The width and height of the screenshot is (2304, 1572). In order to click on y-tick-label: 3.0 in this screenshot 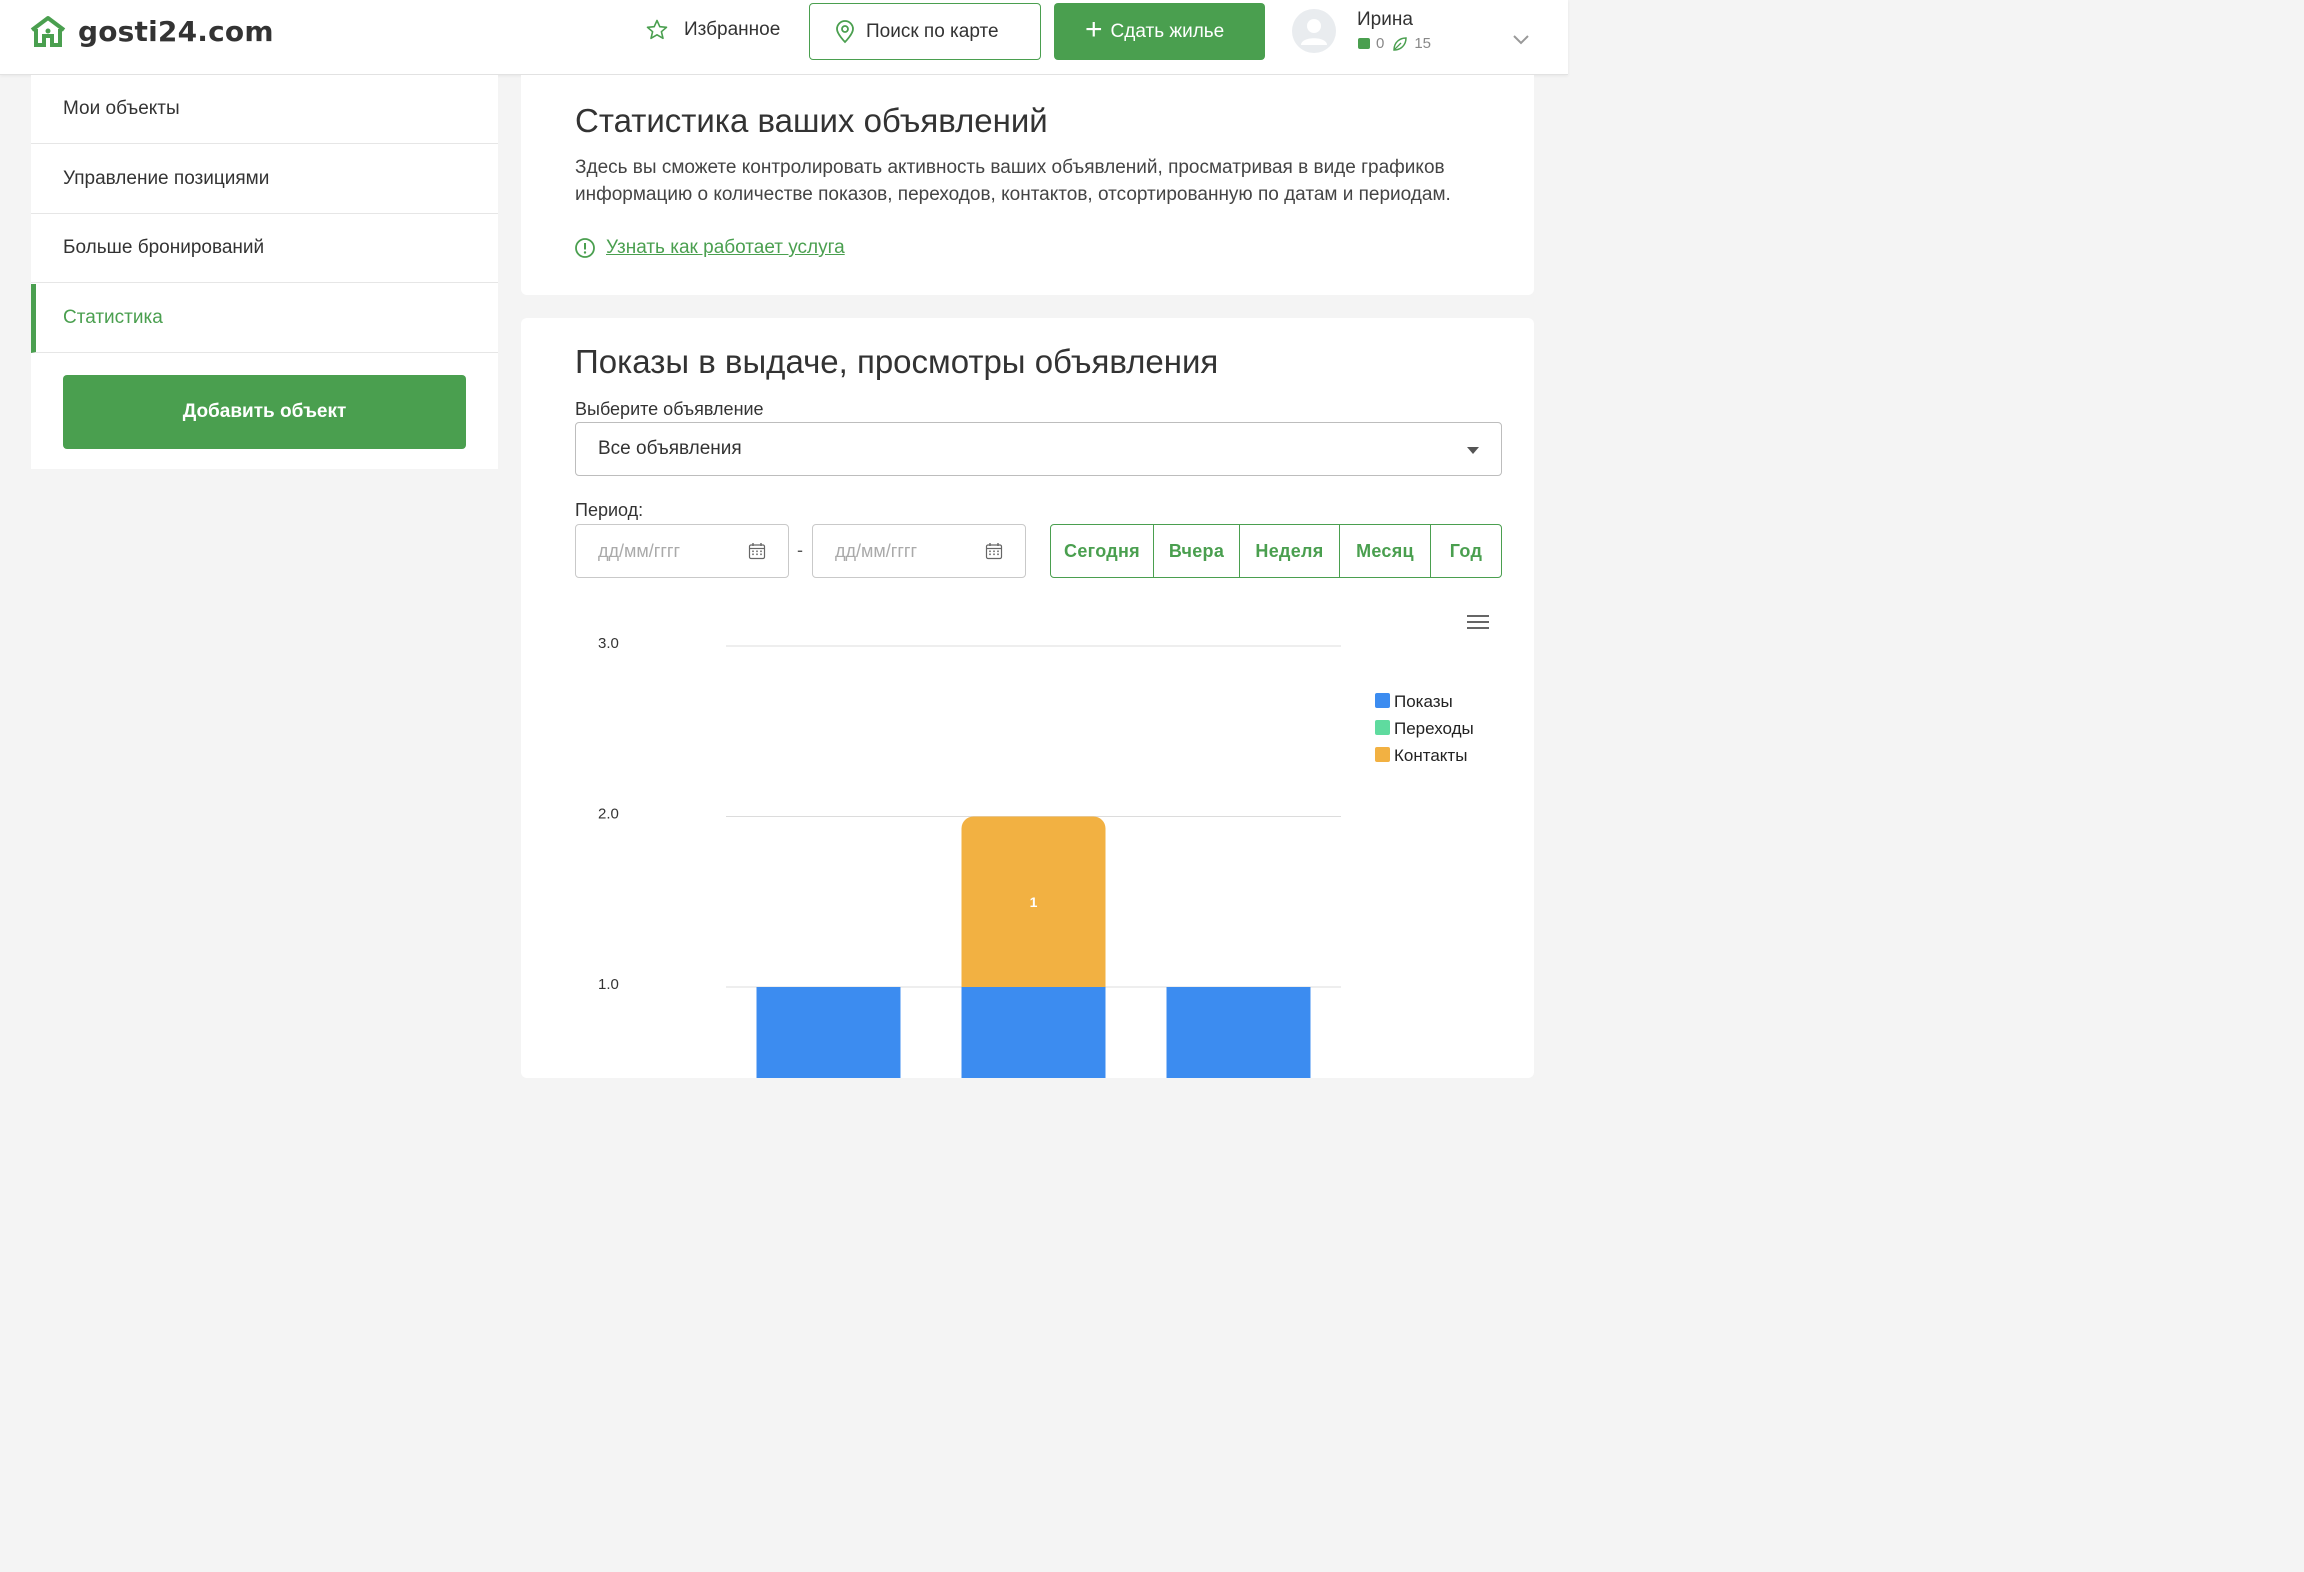, I will do `click(608, 643)`.